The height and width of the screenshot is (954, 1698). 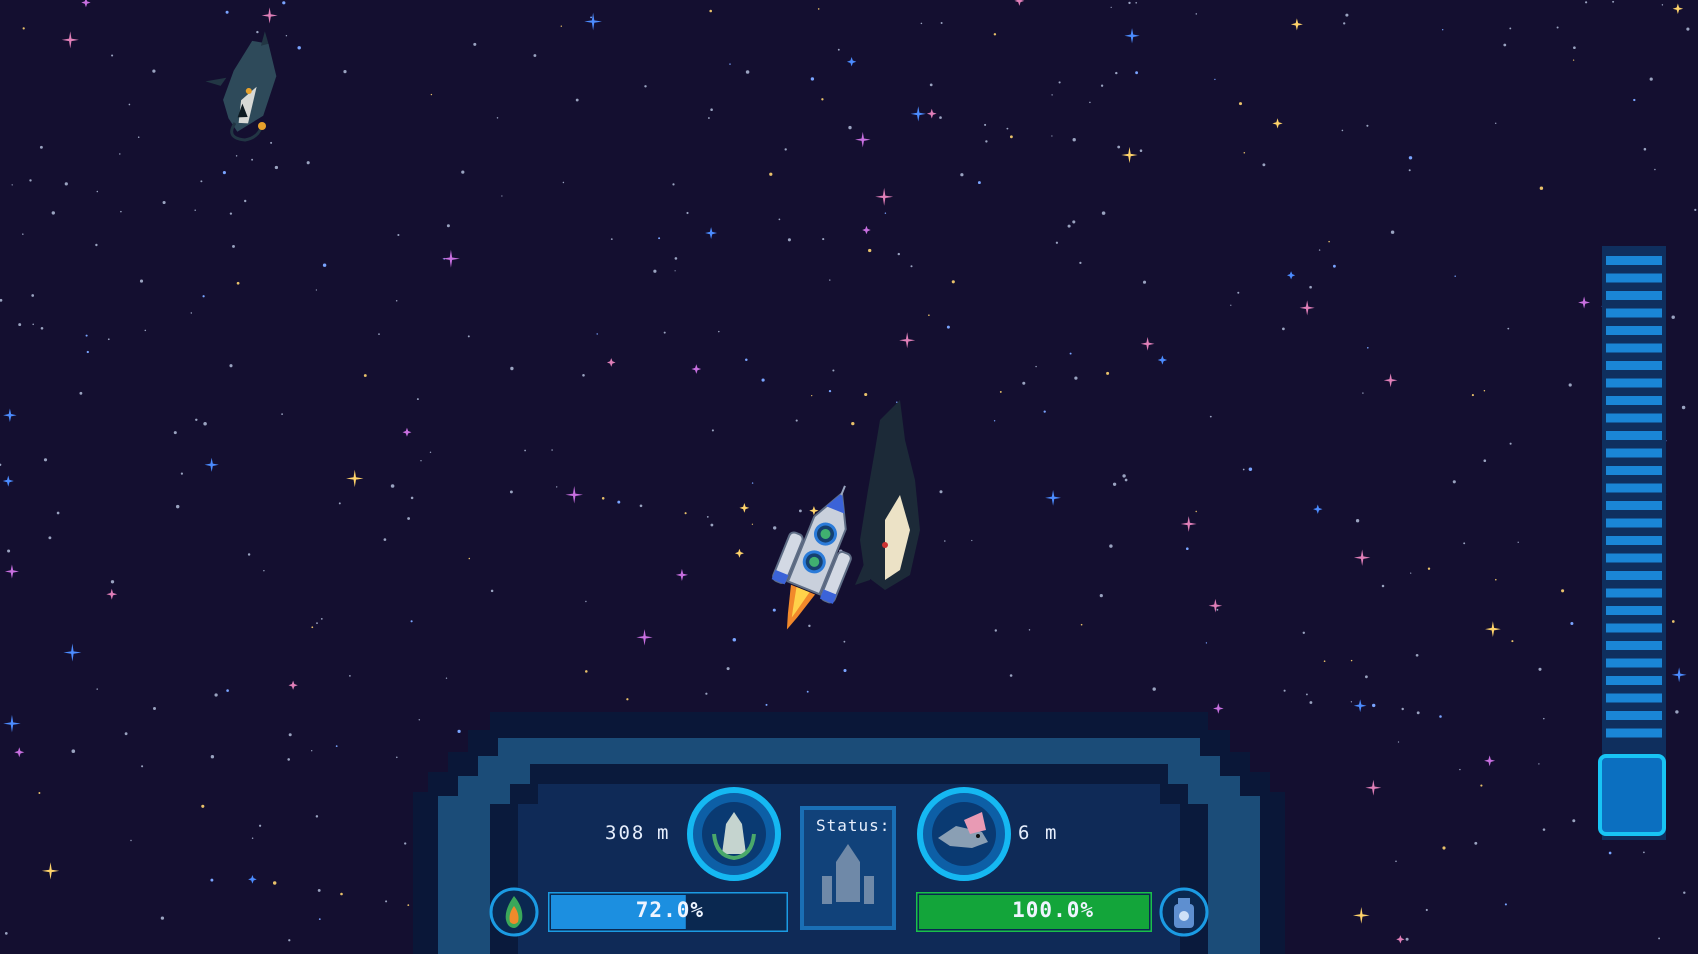 I want to click on fuel-percent: 72.0%, so click(x=669, y=910).